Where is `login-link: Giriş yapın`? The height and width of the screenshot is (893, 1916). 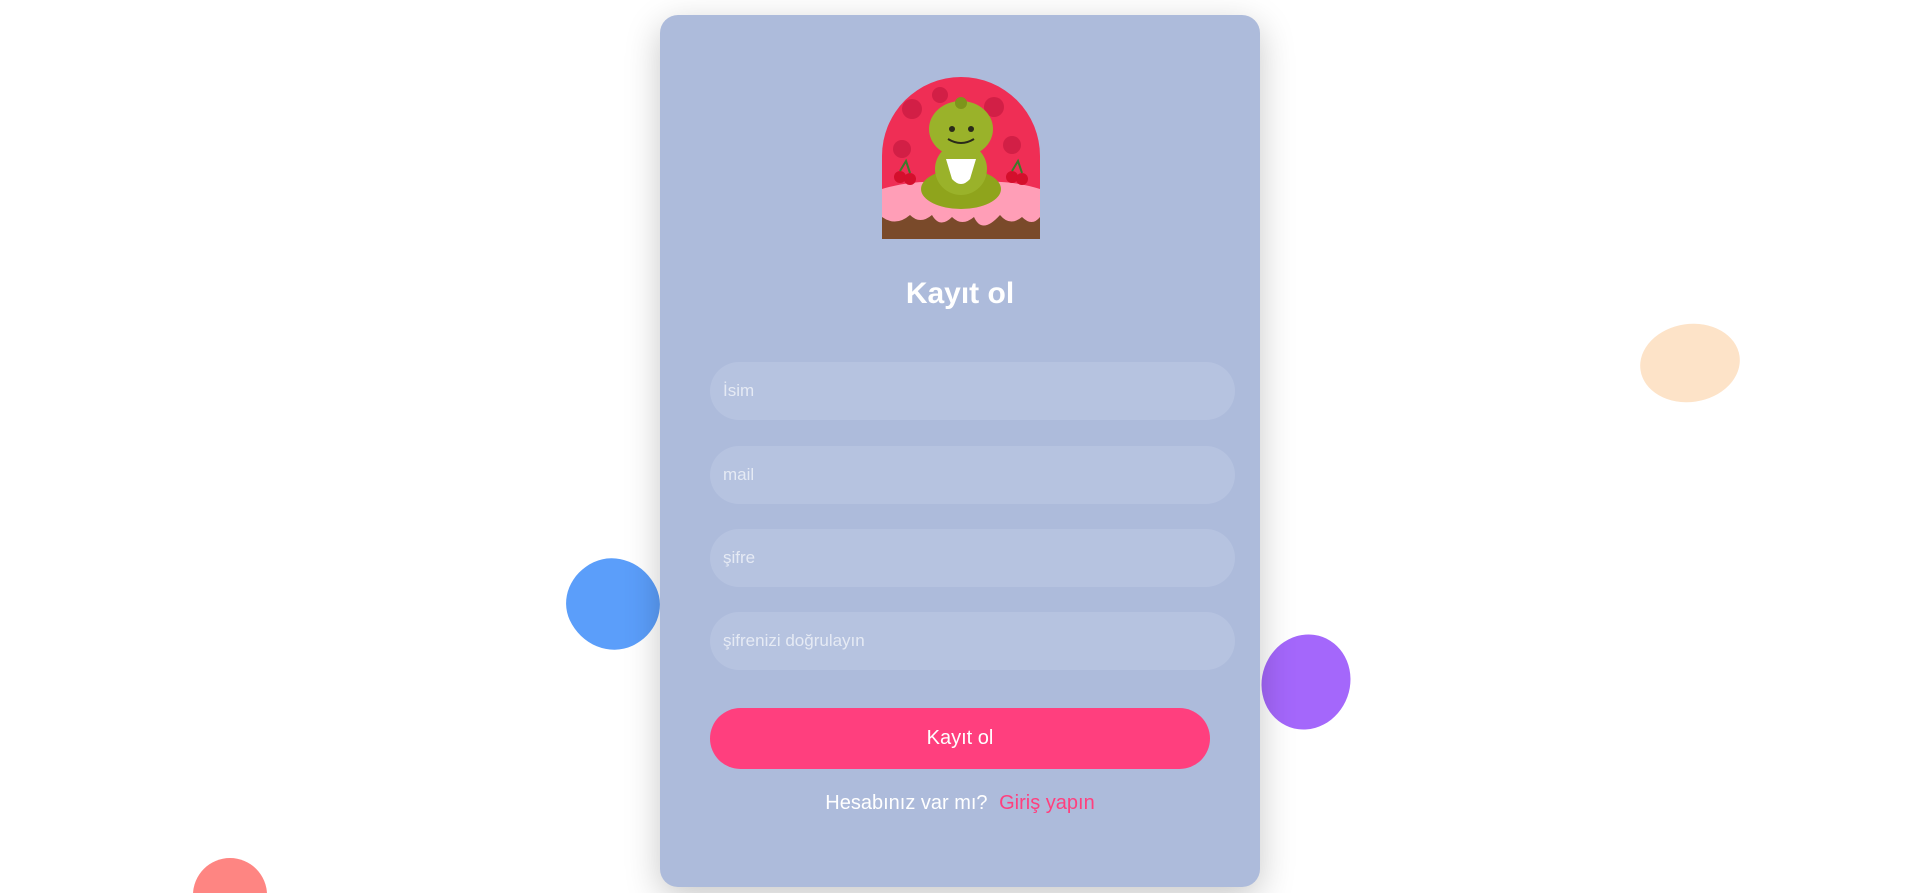 login-link: Giriş yapın is located at coordinates (1047, 803).